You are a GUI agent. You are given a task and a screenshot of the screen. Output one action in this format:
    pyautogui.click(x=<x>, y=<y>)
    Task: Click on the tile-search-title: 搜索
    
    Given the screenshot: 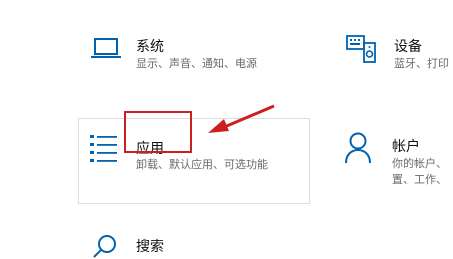 What is the action you would take?
    pyautogui.click(x=150, y=247)
    